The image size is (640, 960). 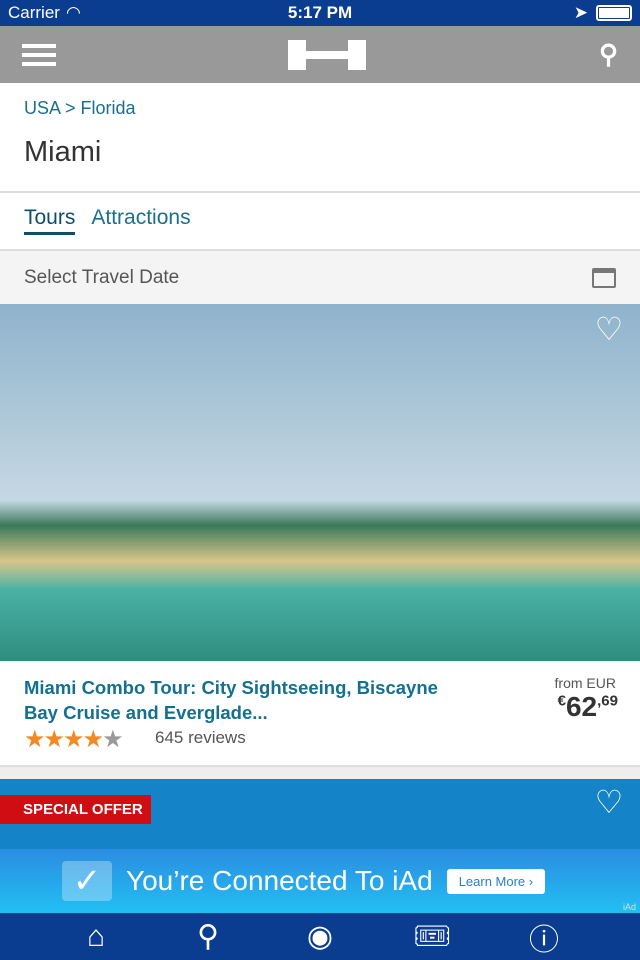 What do you see at coordinates (80, 108) in the screenshot?
I see `breadcrumb: USA > Florida` at bounding box center [80, 108].